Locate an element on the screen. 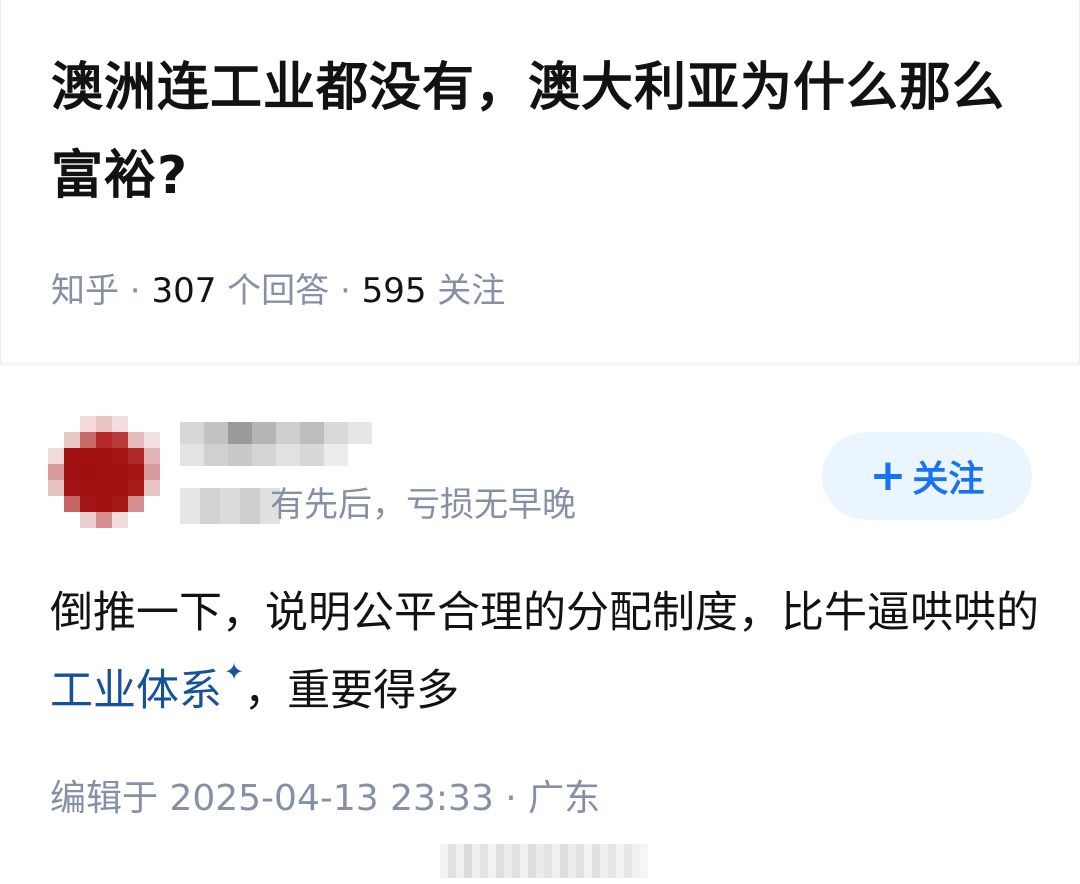  author-bio-text: 有先后，亏损无早晚 is located at coordinates (423, 505).